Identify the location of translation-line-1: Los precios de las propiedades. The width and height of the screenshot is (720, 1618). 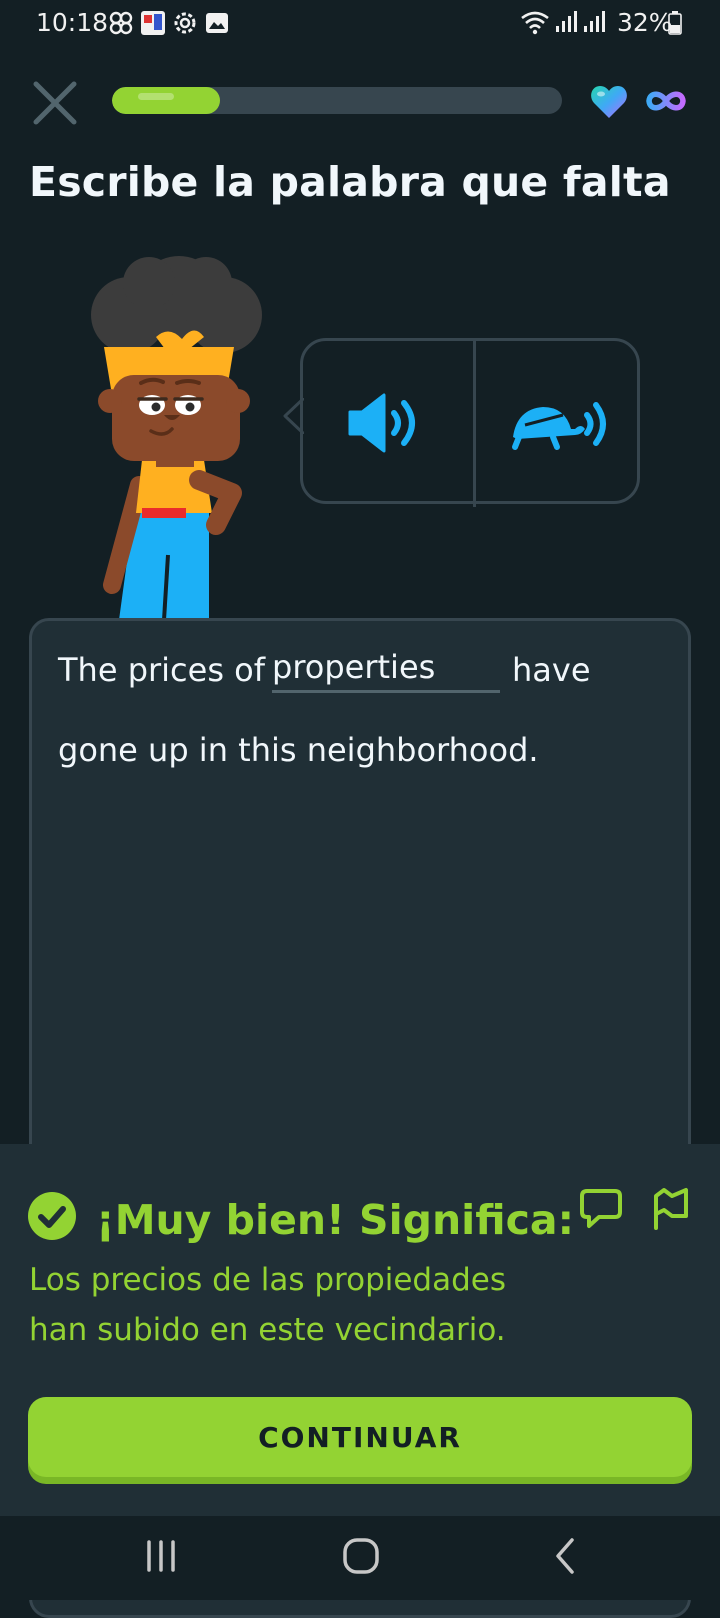
(268, 1280).